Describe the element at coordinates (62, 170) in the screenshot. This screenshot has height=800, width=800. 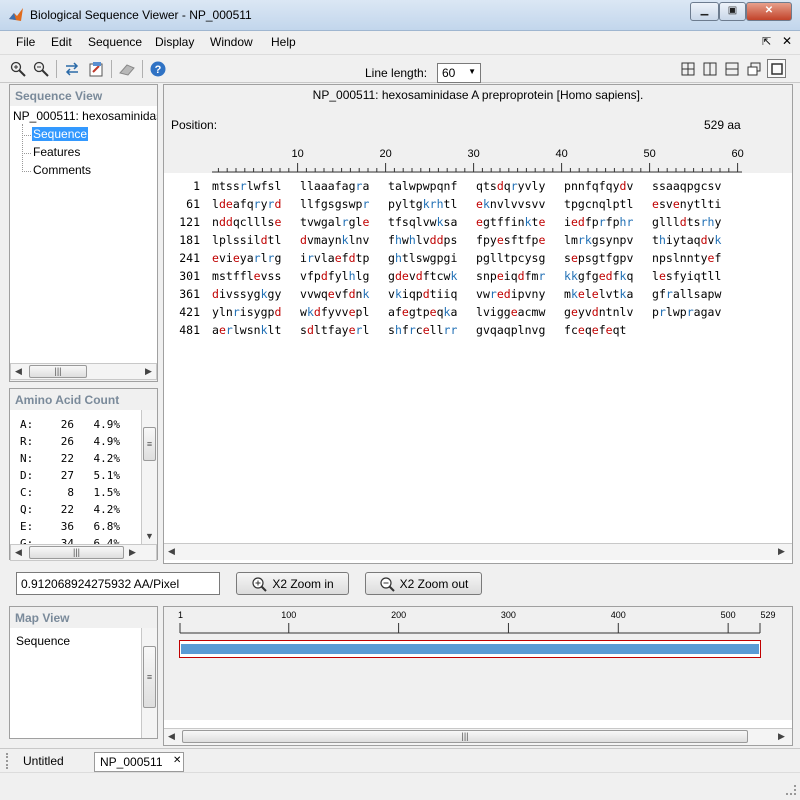
I see `tree-item-comments: Comments` at that location.